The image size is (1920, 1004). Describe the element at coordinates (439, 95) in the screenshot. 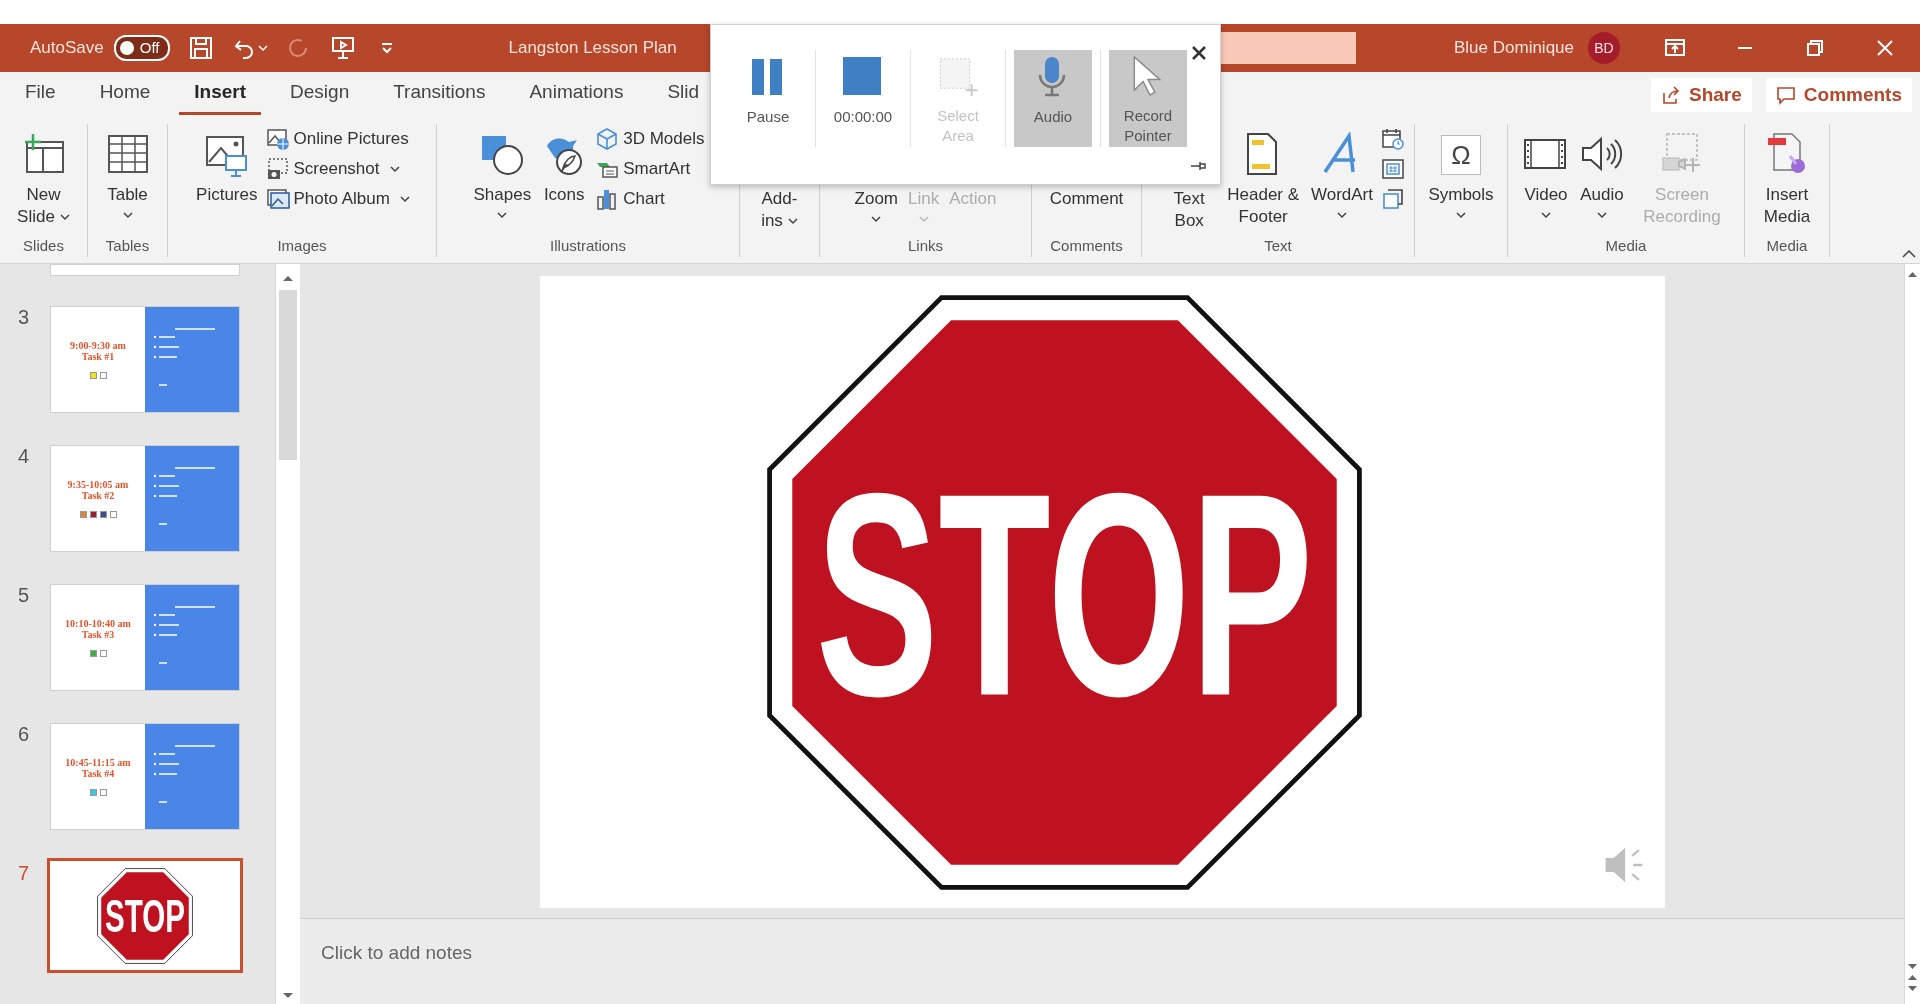

I see `ribbon-tab: Transitions` at that location.